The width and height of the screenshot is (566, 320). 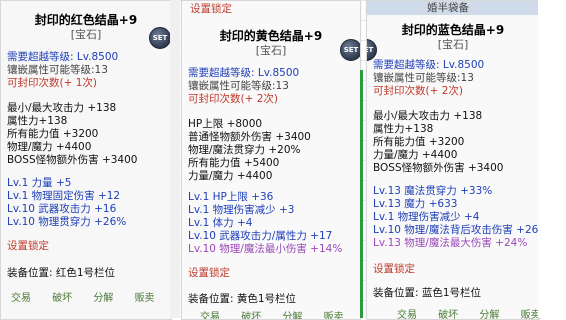 What do you see at coordinates (234, 163) in the screenshot?
I see `stat-line: 所有能力值 +5400` at bounding box center [234, 163].